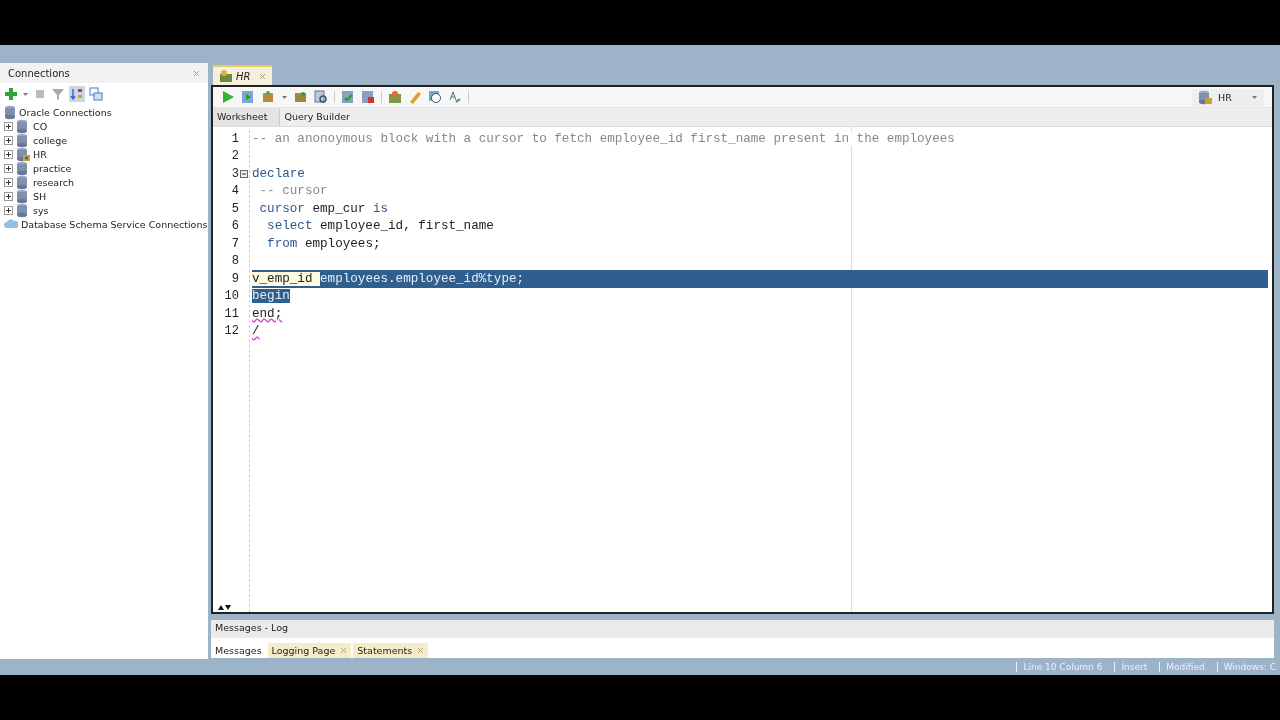 This screenshot has height=720, width=1280. I want to click on cloud-icon, so click(11, 224).